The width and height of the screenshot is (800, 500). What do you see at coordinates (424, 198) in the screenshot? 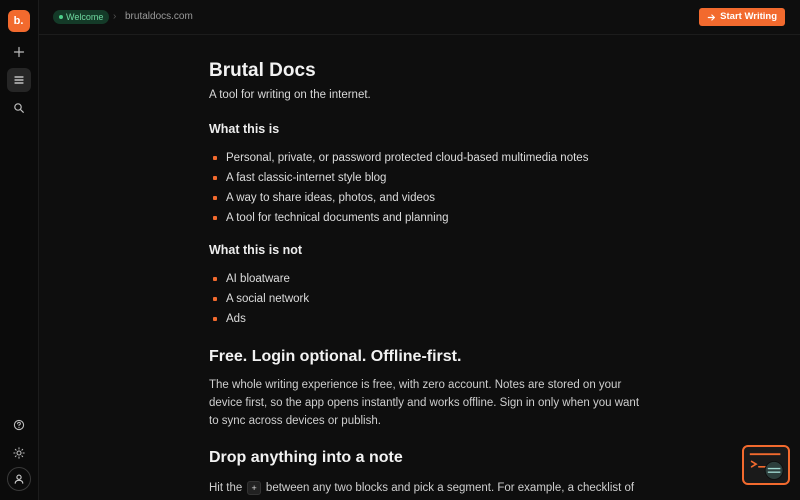
I see `list-item: A way to share ideas, photos, and videos` at bounding box center [424, 198].